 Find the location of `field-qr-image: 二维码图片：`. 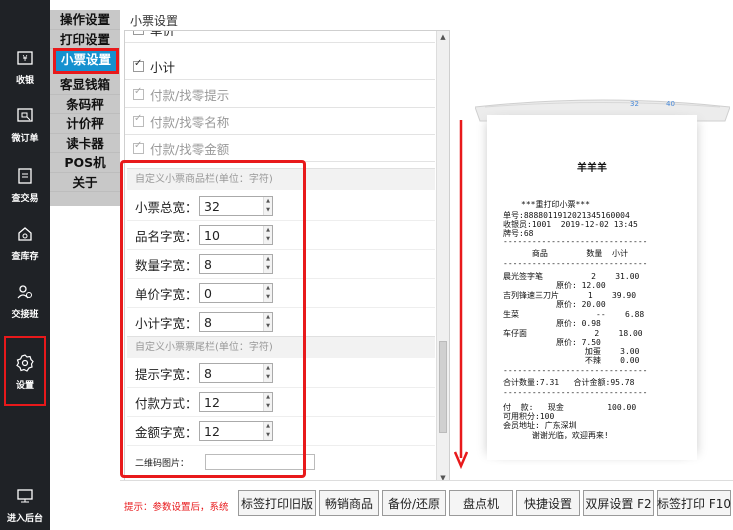

field-qr-image: 二维码图片： is located at coordinates (281, 462).